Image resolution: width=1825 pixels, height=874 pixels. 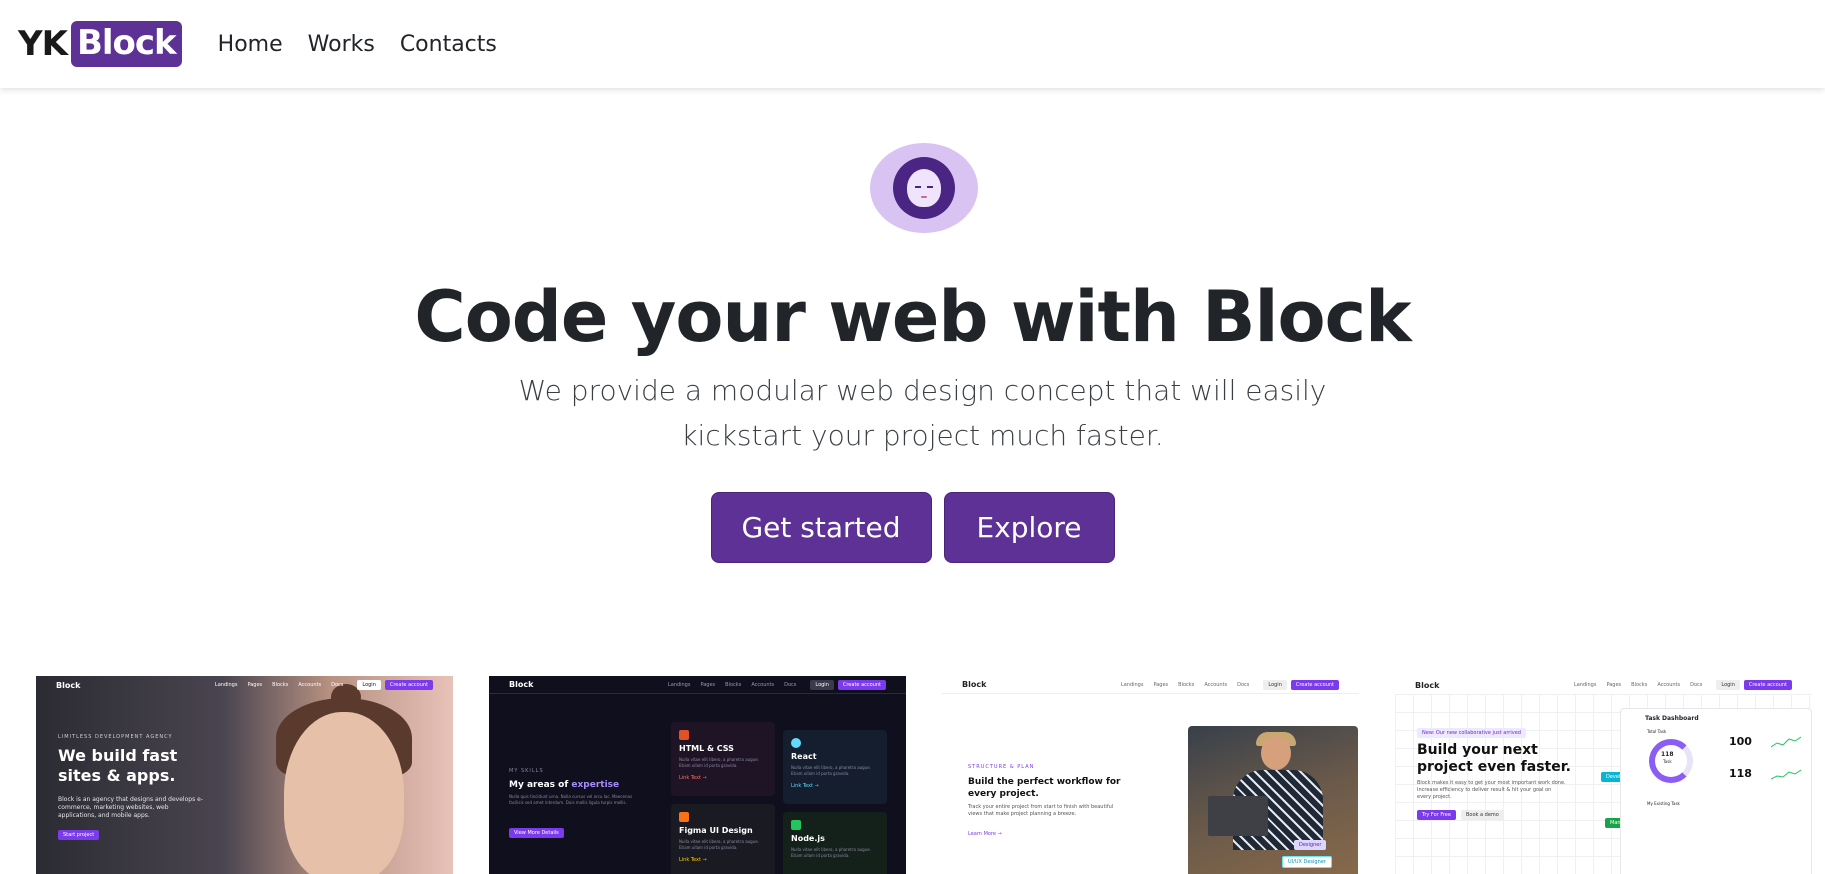 What do you see at coordinates (796, 743) in the screenshot?
I see `react-icon` at bounding box center [796, 743].